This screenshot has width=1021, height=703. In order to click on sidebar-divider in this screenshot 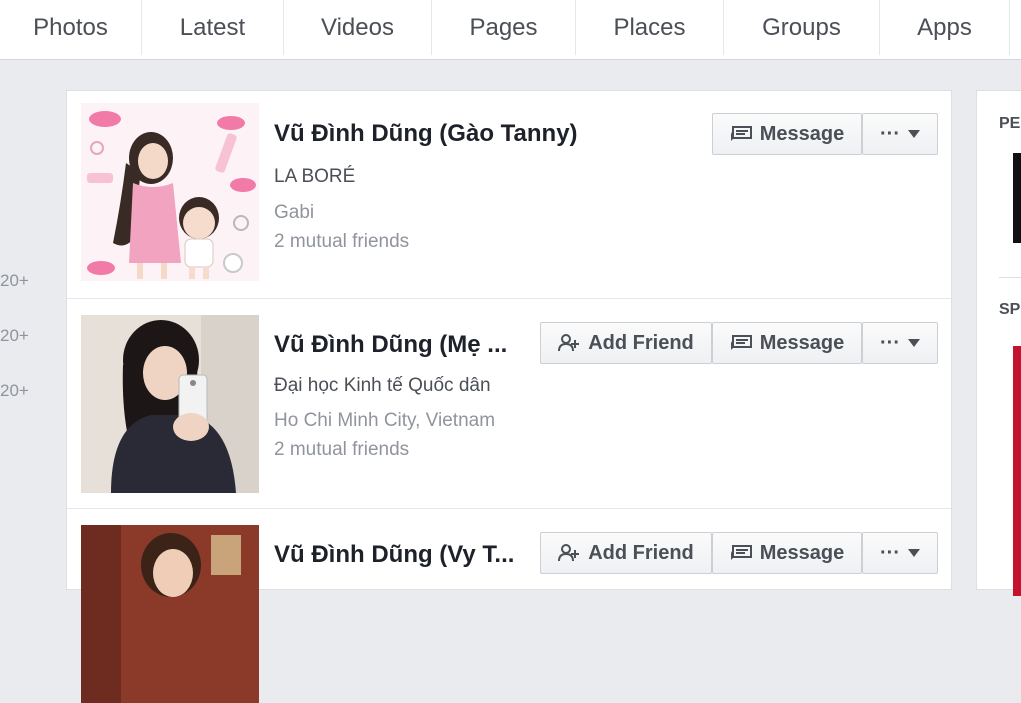, I will do `click(1010, 277)`.